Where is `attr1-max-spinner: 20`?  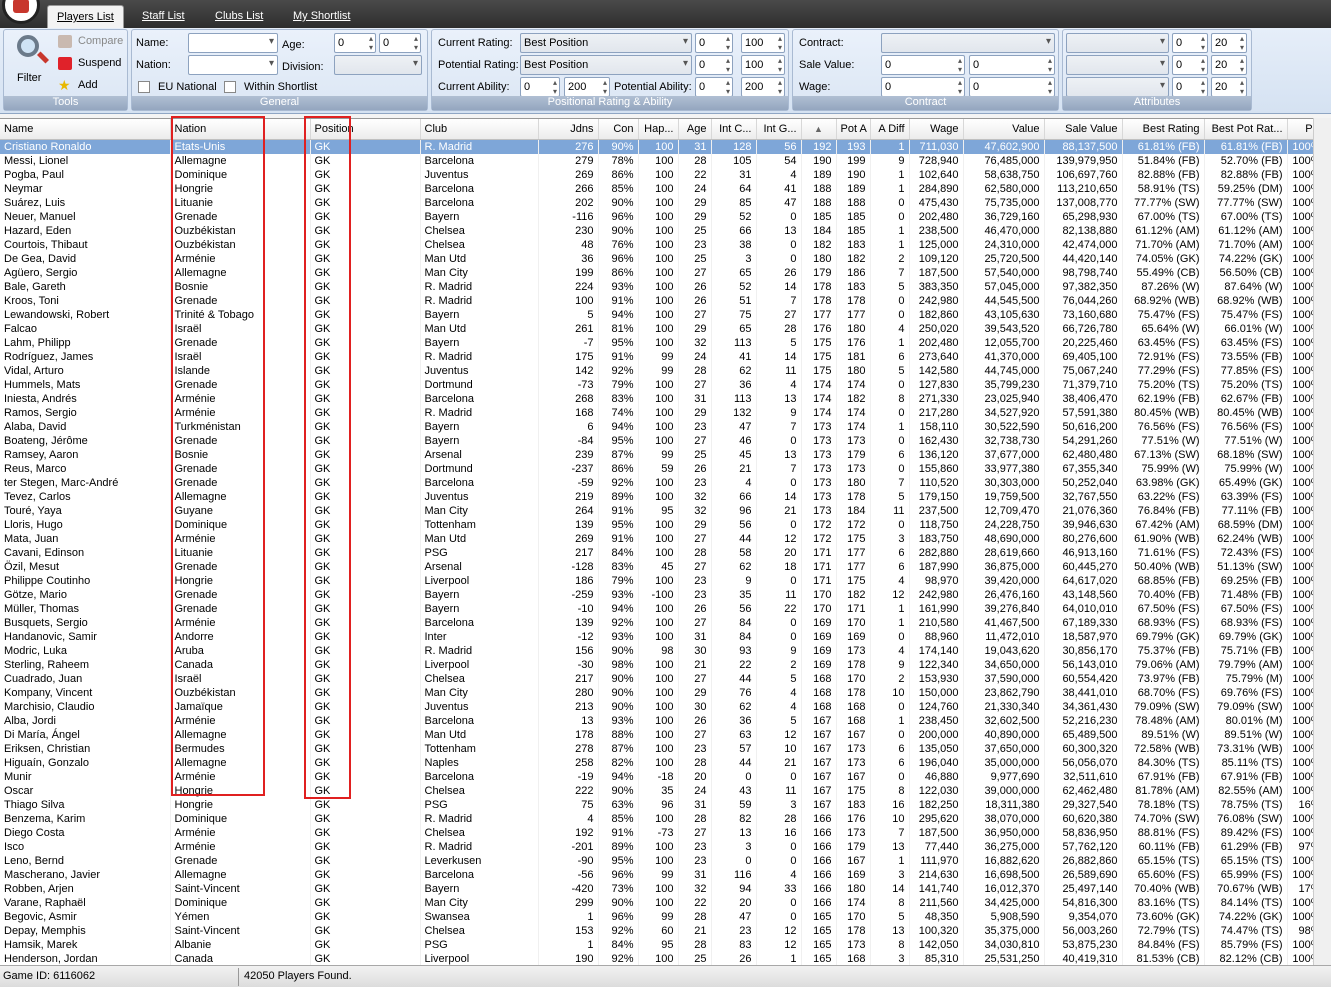
attr1-max-spinner: 20 is located at coordinates (1229, 43).